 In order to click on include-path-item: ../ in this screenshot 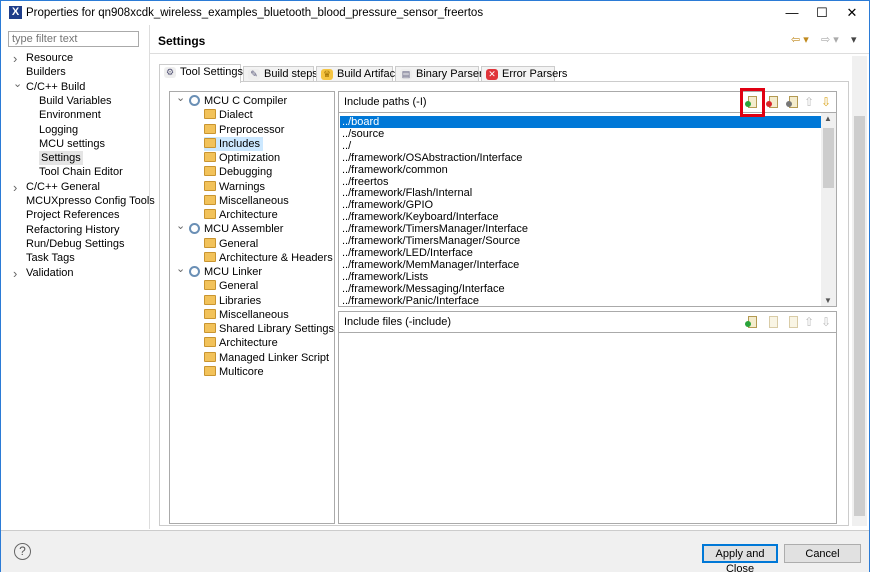, I will do `click(580, 146)`.